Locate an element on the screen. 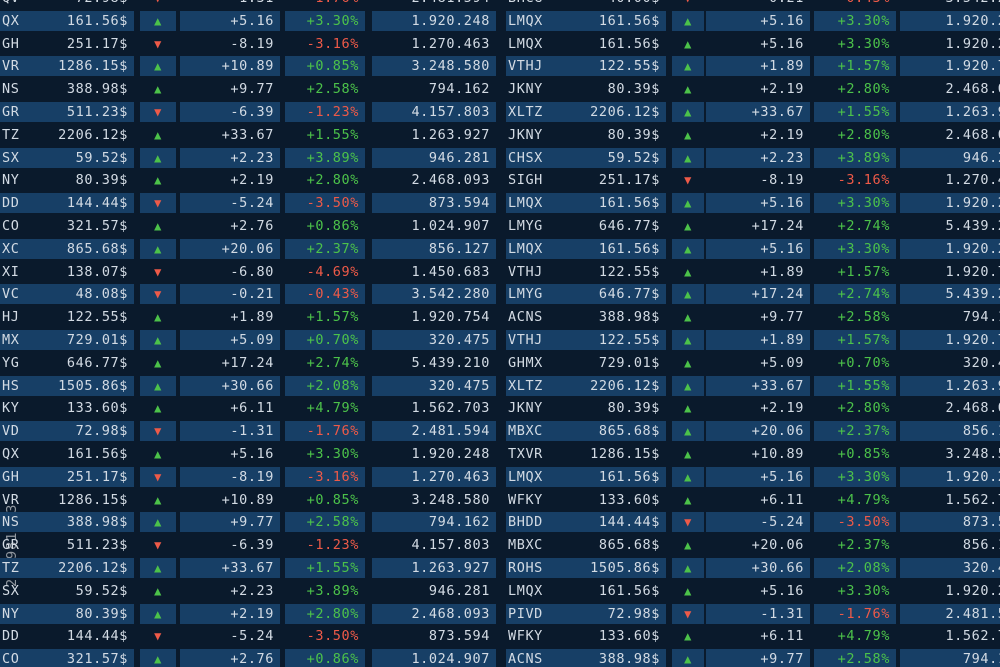 Image resolution: width=1000 pixels, height=667 pixels. ticker-price: 1286.15$ is located at coordinates (93, 499).